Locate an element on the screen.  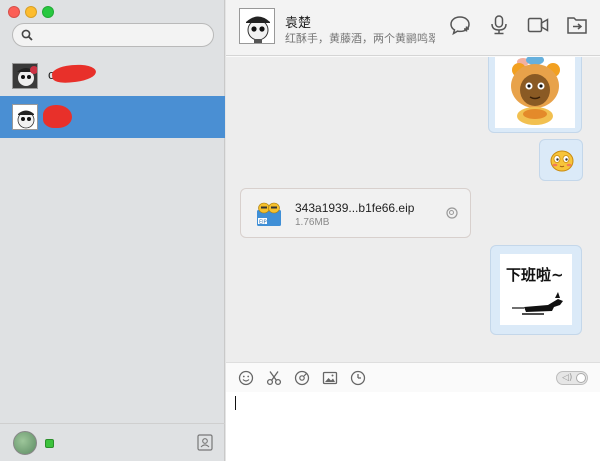
off-work-sticker: 下班啦~ is located at coordinates (536, 289).